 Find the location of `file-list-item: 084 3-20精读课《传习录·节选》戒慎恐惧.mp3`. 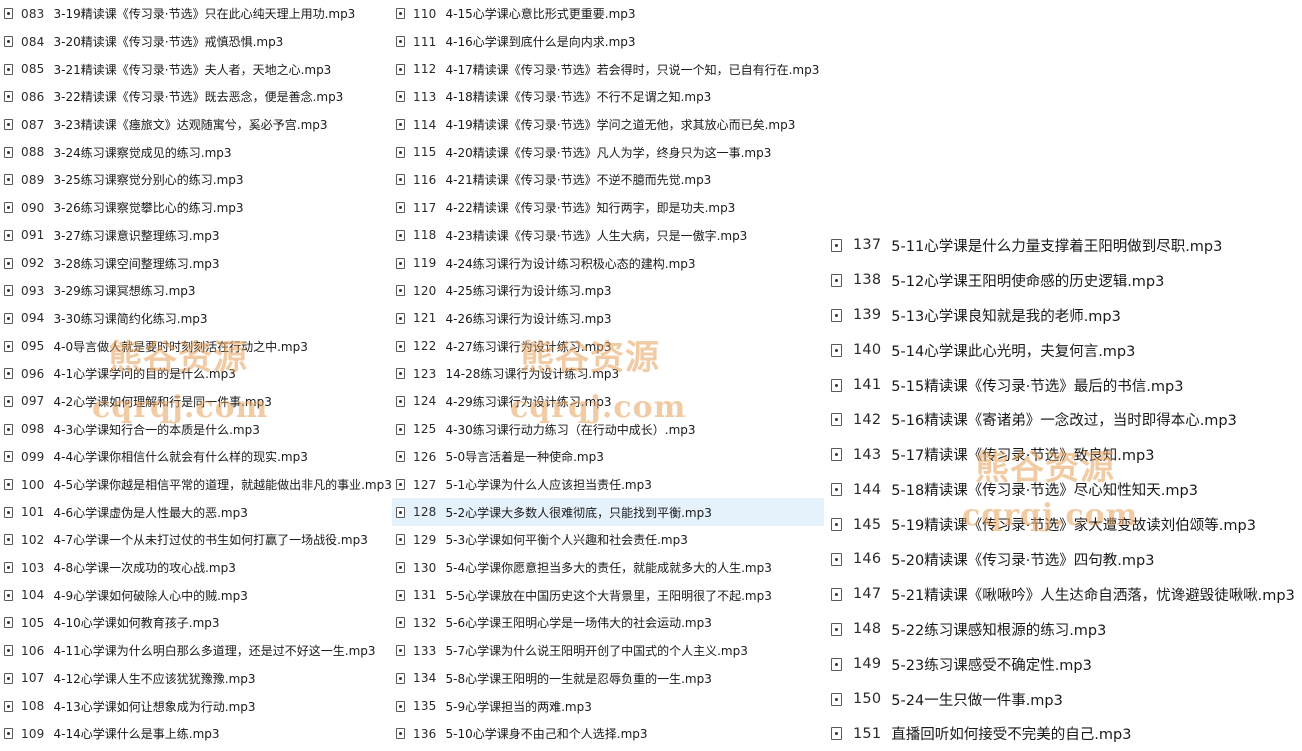

file-list-item: 084 3-20精读课《传习录·节选》戒慎恐惧.mp3 is located at coordinates (196, 42).